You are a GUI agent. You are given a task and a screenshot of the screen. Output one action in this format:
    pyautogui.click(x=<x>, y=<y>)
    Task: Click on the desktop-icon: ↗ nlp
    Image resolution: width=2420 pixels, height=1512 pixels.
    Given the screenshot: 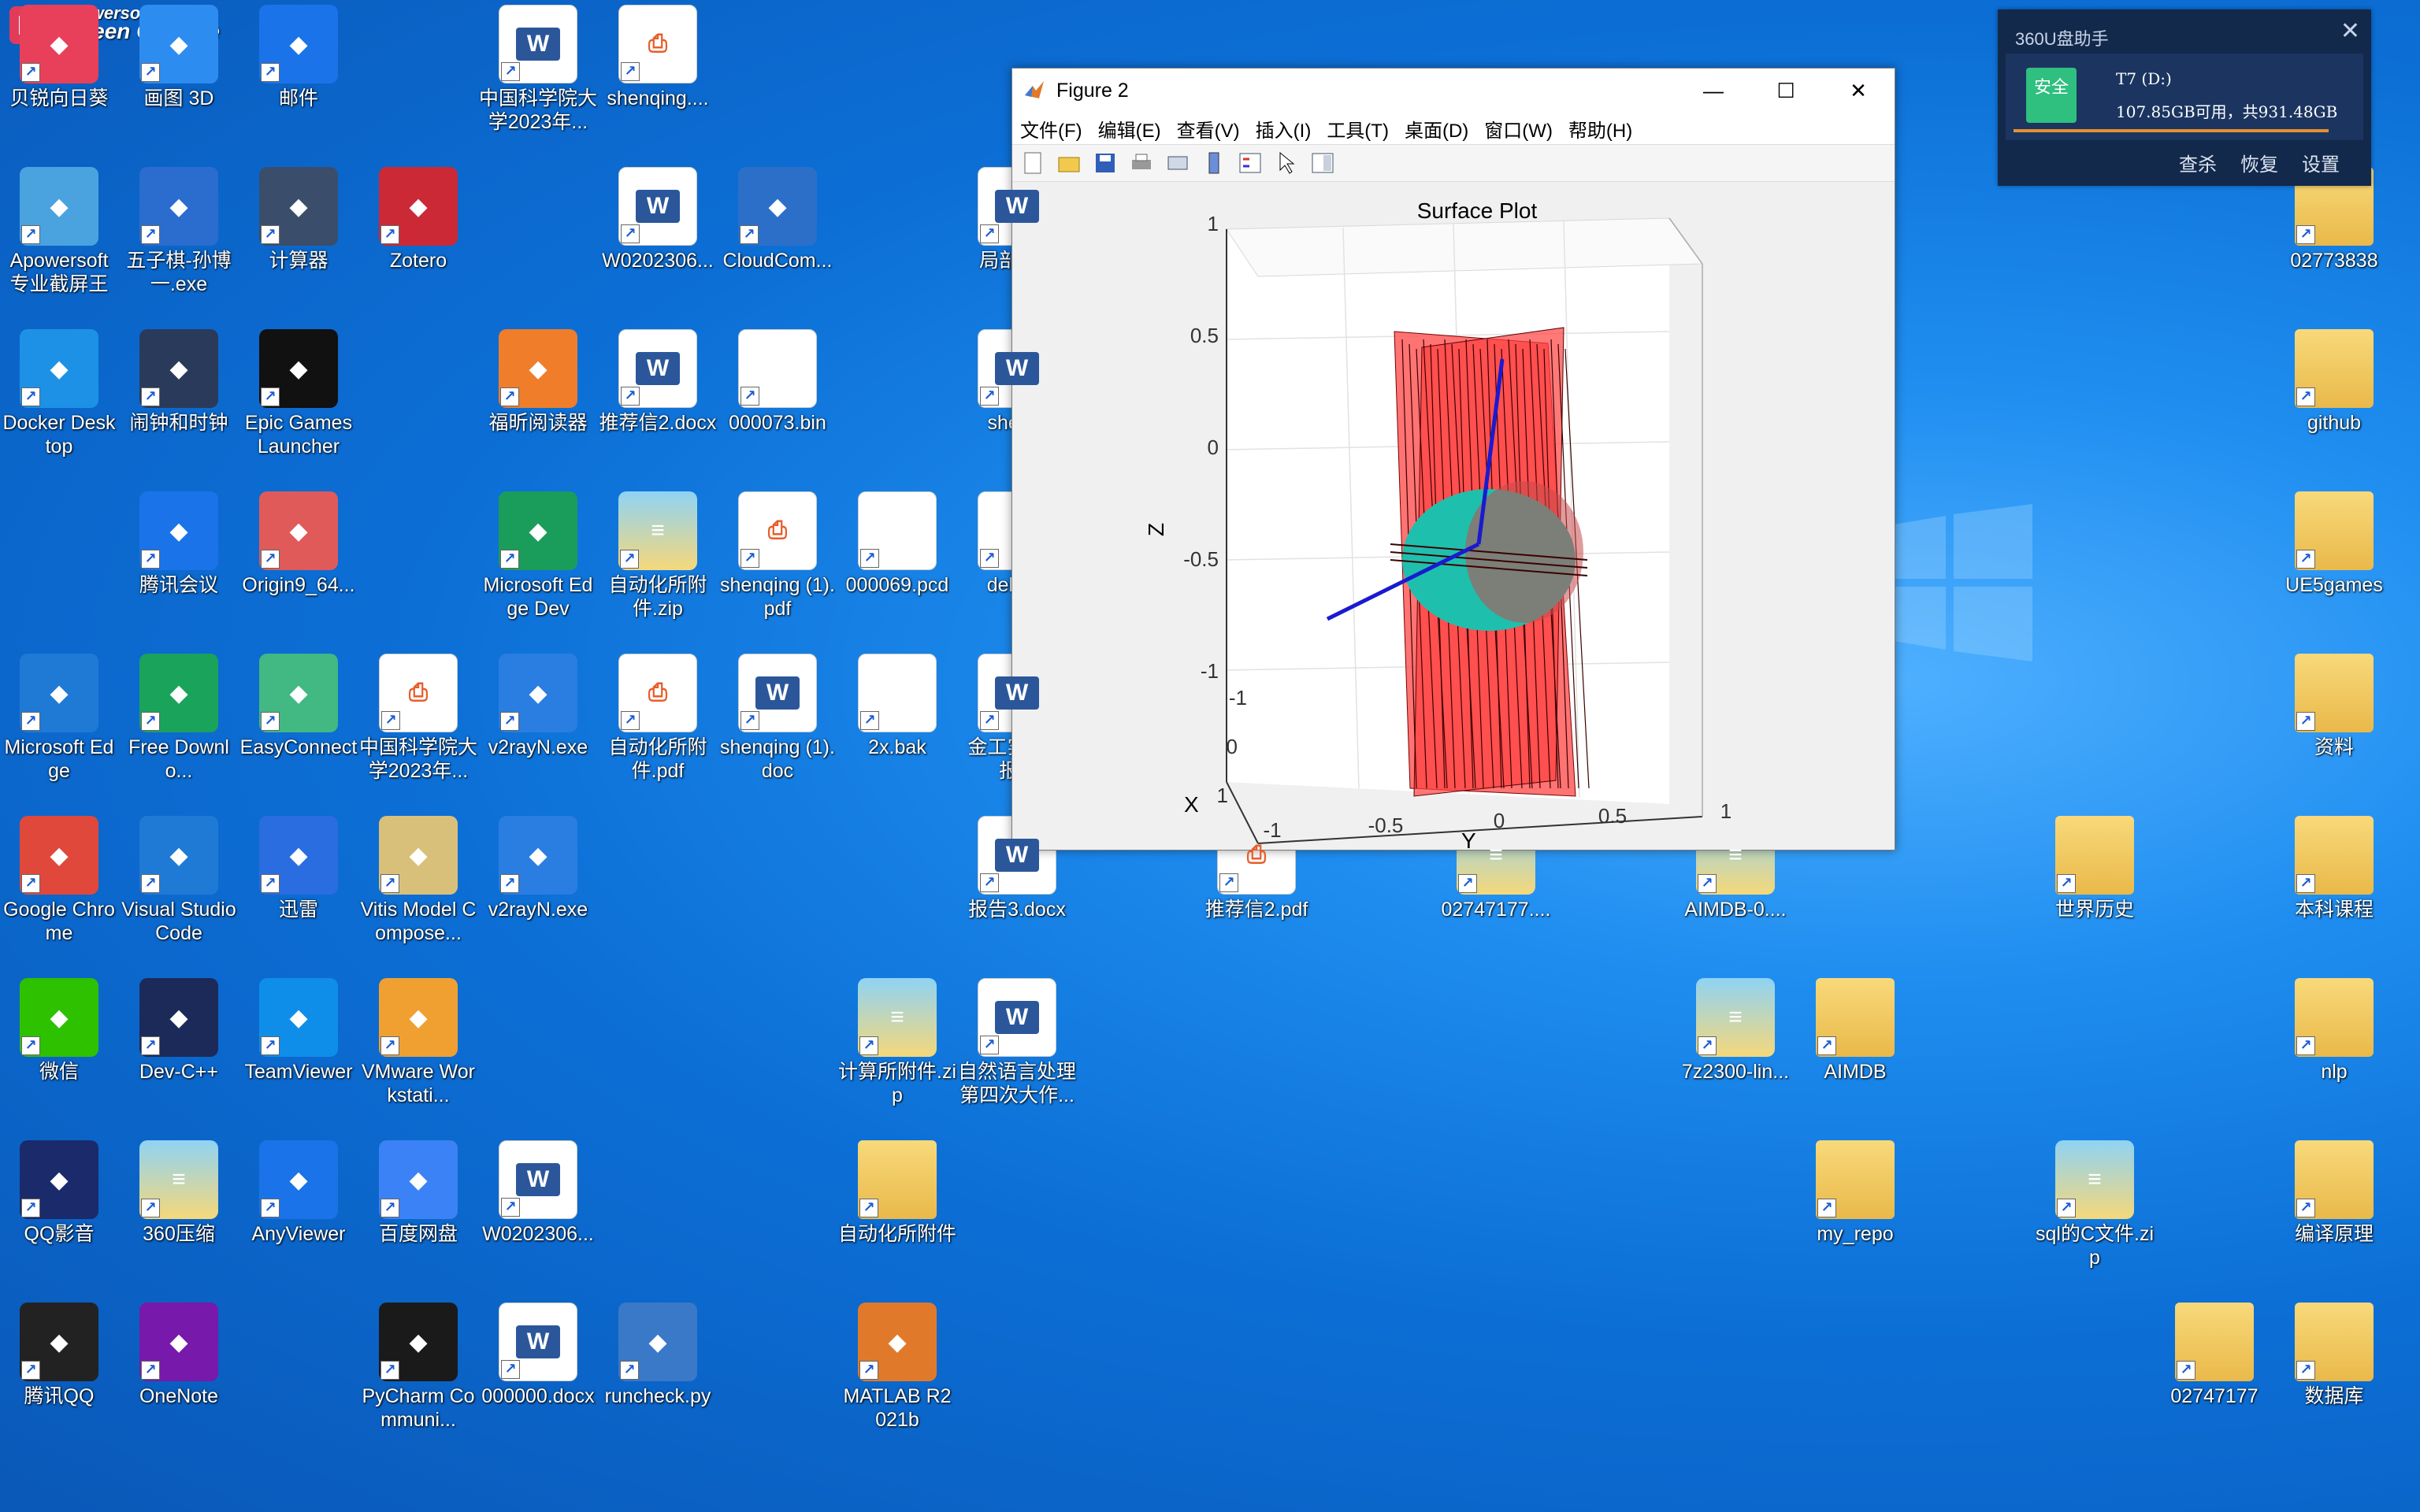 What is the action you would take?
    pyautogui.click(x=2334, y=1031)
    